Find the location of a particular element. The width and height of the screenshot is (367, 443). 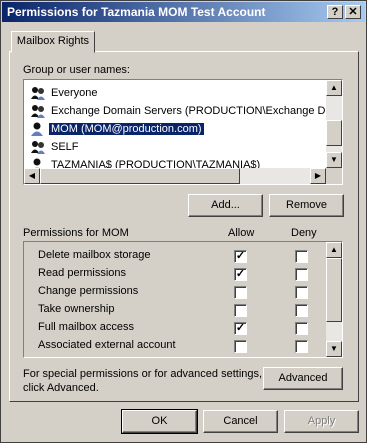

group-user-names-label: Group or user names: is located at coordinates (76, 70).